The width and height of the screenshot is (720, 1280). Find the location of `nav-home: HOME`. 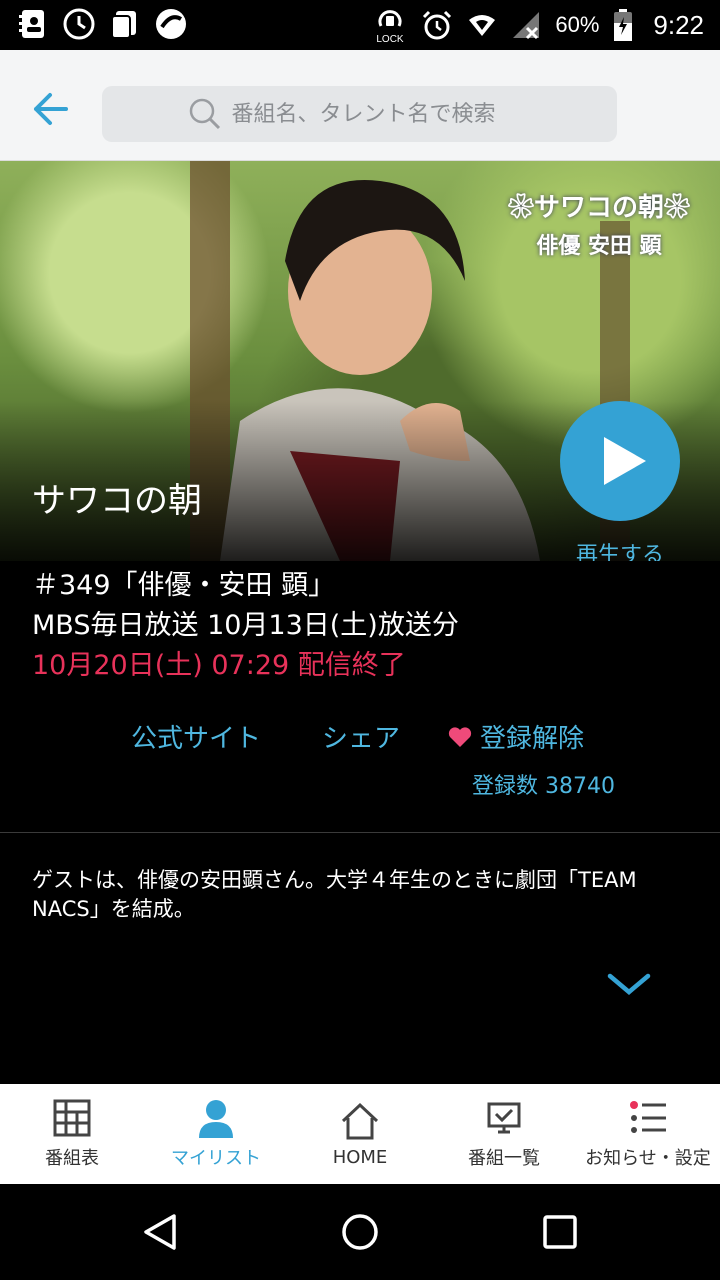

nav-home: HOME is located at coordinates (360, 1134).